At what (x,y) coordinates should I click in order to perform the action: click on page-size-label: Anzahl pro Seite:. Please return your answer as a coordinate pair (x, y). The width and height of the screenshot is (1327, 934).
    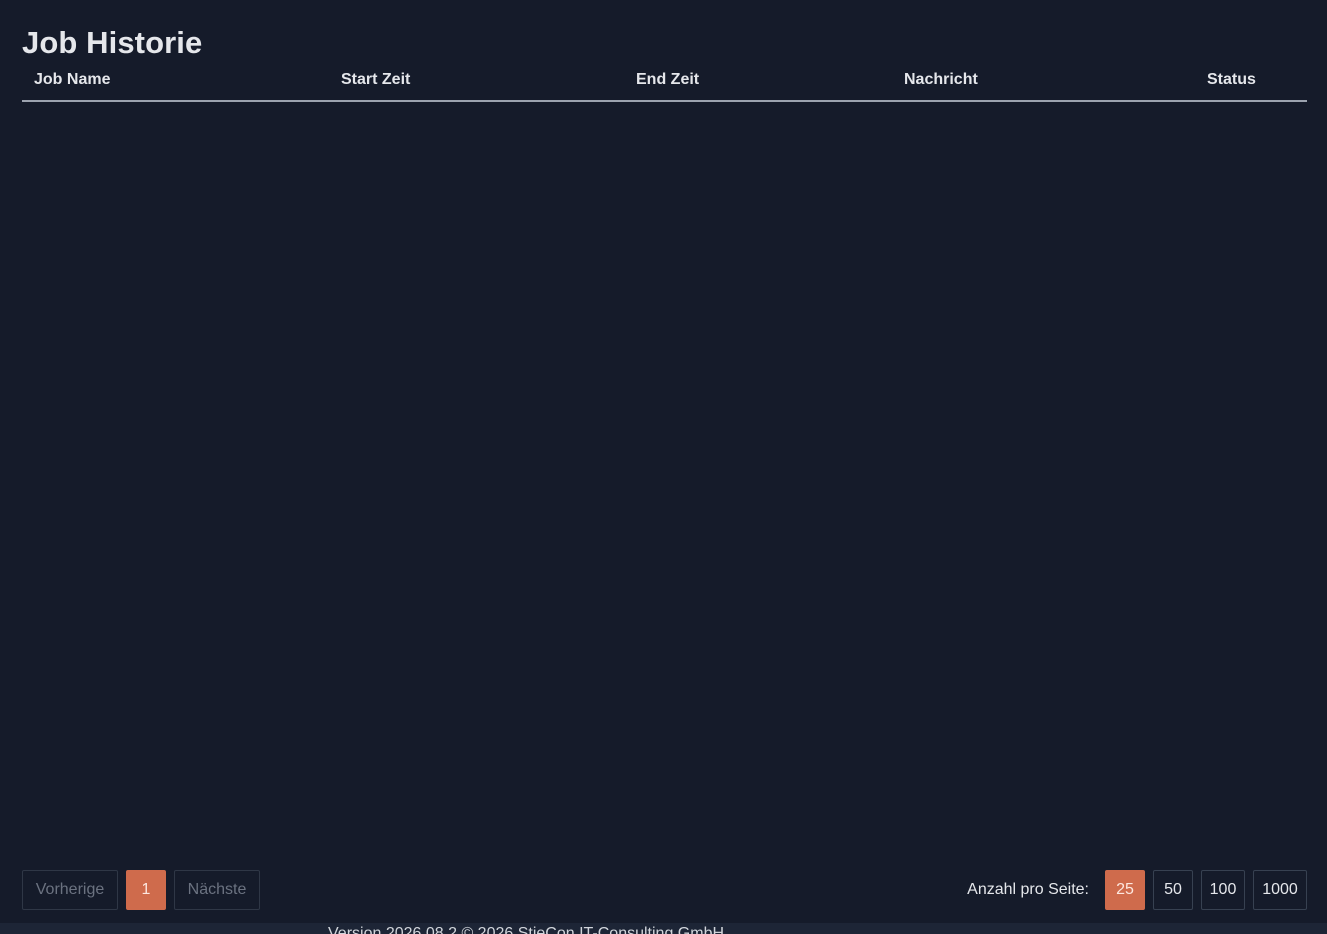
    Looking at the image, I should click on (1028, 889).